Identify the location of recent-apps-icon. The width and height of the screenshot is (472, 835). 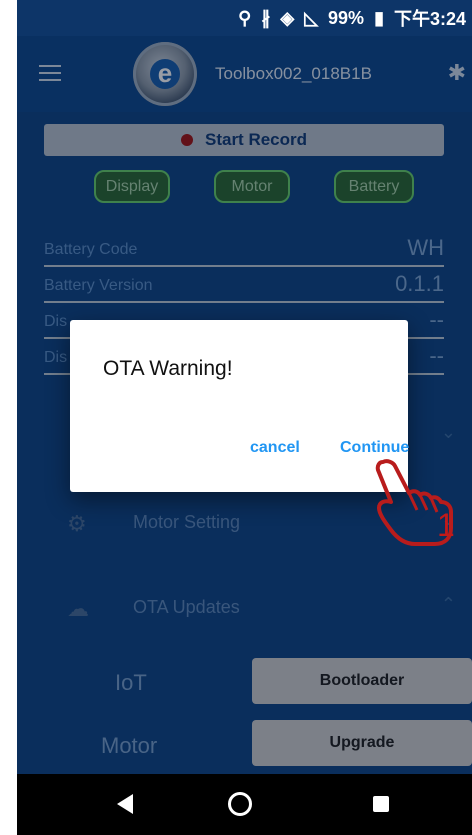
(381, 804).